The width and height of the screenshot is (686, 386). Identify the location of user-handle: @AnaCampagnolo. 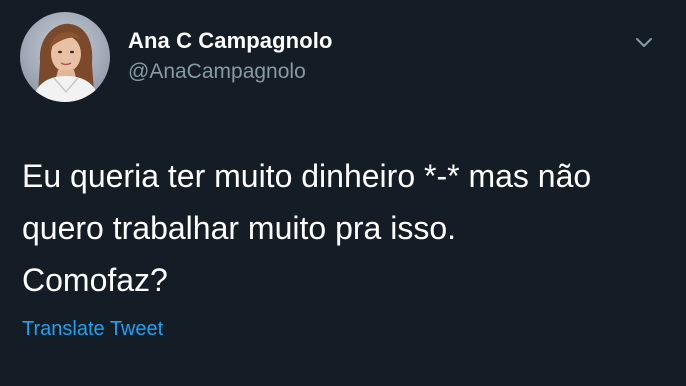
(217, 72).